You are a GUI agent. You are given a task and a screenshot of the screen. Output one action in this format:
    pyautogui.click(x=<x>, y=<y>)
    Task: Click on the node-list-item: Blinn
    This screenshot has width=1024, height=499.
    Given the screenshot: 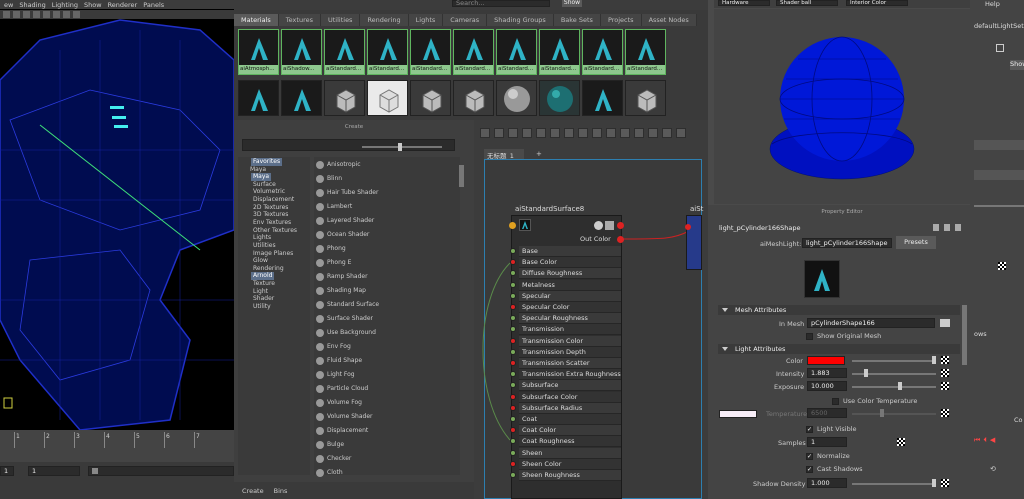 What is the action you would take?
    pyautogui.click(x=387, y=178)
    